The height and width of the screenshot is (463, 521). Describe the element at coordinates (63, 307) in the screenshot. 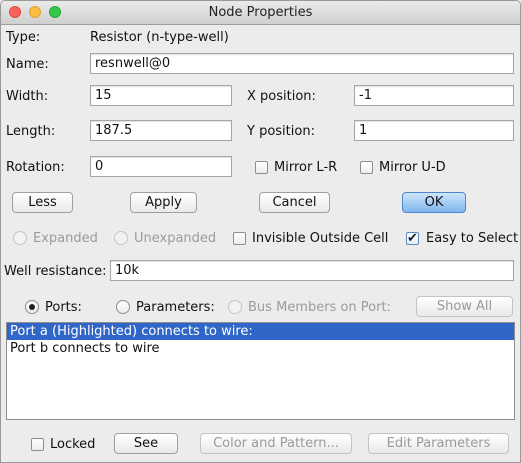

I see `ports-radio-label: Ports:` at that location.